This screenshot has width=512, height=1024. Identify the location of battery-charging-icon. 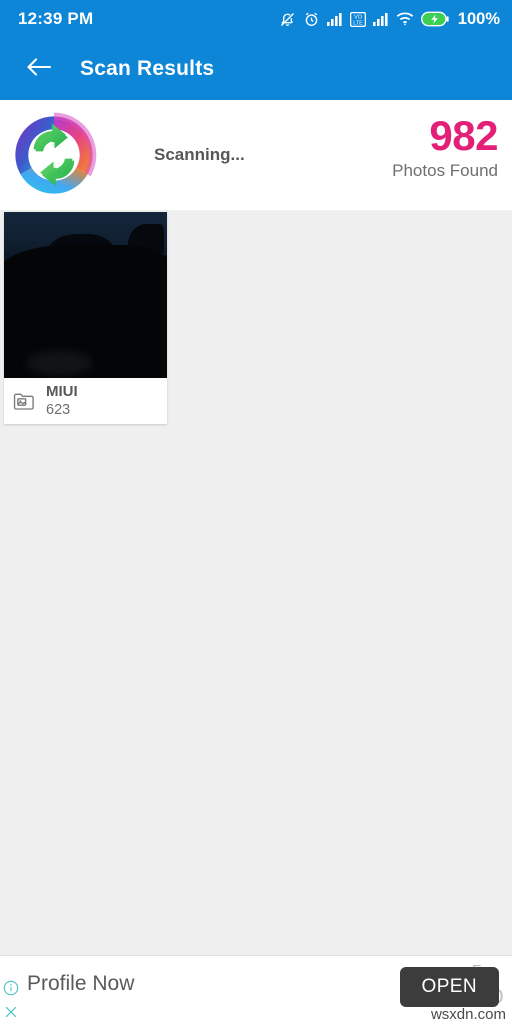
(434, 19).